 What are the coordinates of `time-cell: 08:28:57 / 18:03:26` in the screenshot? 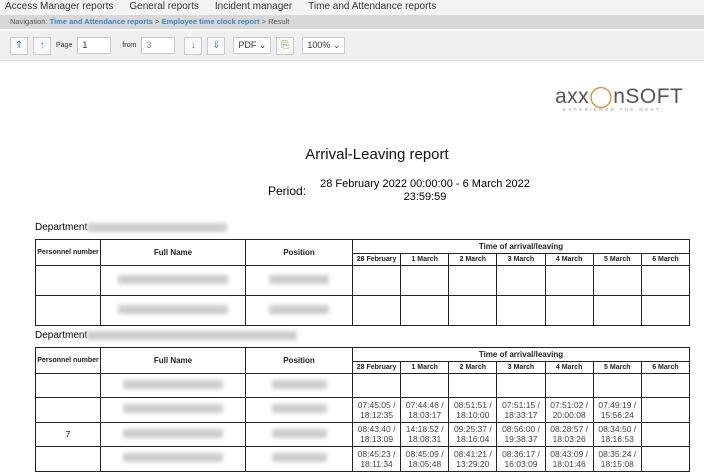 It's located at (569, 434).